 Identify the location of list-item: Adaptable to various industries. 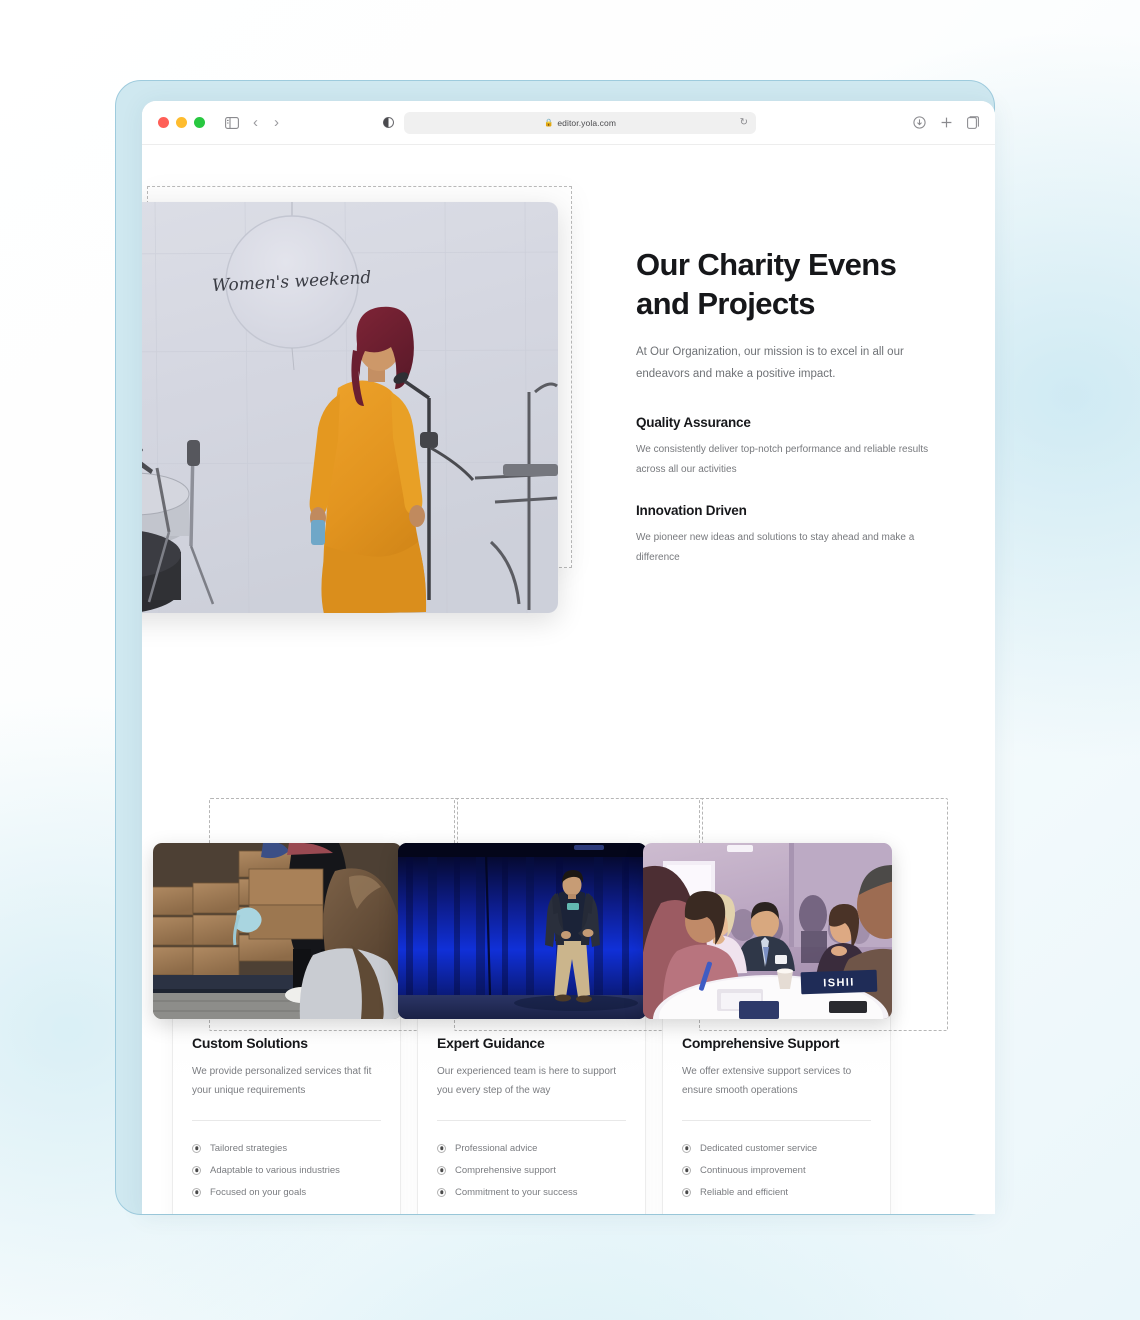
(286, 1170).